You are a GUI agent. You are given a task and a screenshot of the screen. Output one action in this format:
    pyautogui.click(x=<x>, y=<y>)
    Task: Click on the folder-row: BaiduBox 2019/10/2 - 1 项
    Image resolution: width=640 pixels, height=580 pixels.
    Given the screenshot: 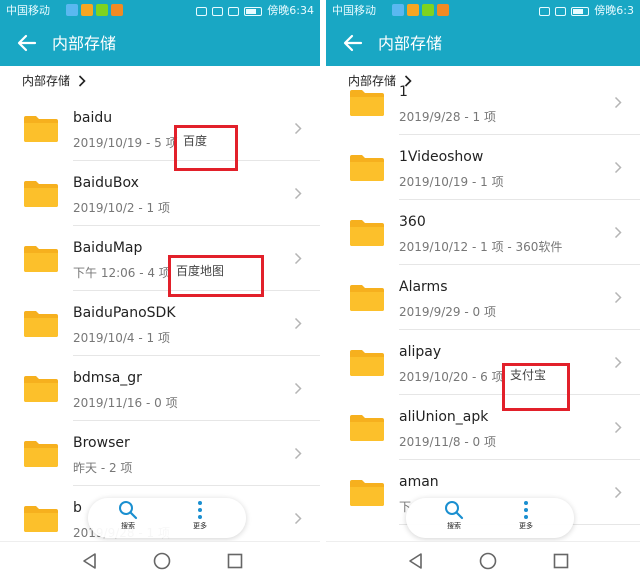 What is the action you would take?
    pyautogui.click(x=160, y=193)
    